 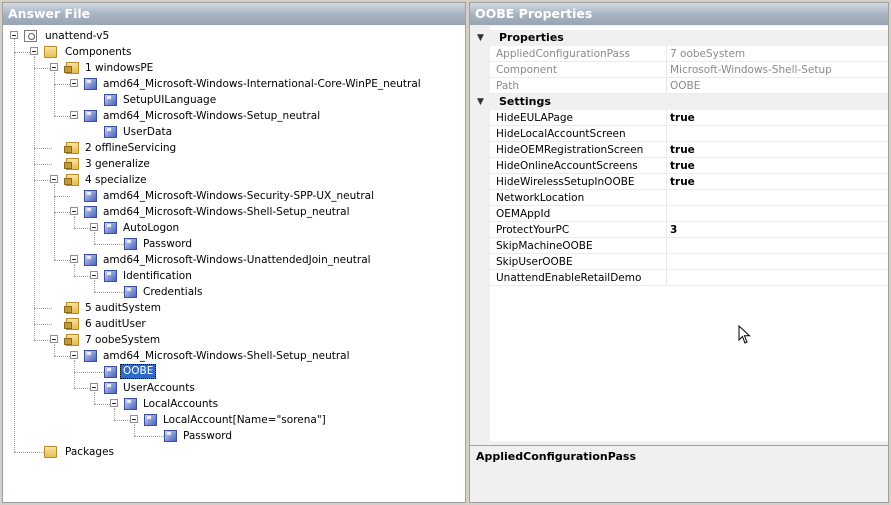 What do you see at coordinates (679, 102) in the screenshot?
I see `category-settings: ▼ Settings` at bounding box center [679, 102].